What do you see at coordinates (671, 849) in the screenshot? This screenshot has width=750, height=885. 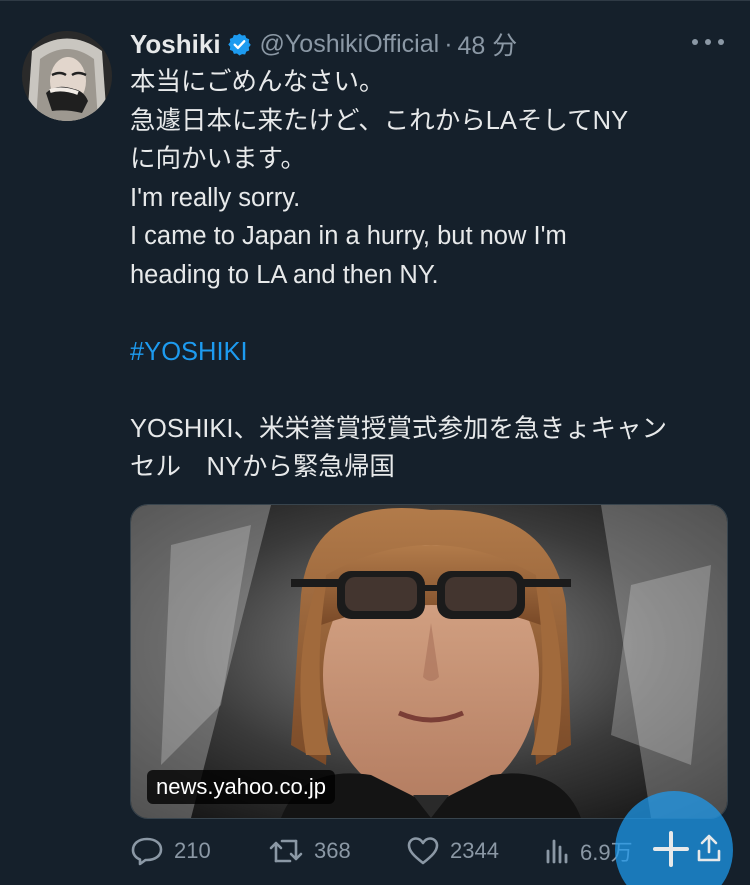 I see `compose-plus-icon` at bounding box center [671, 849].